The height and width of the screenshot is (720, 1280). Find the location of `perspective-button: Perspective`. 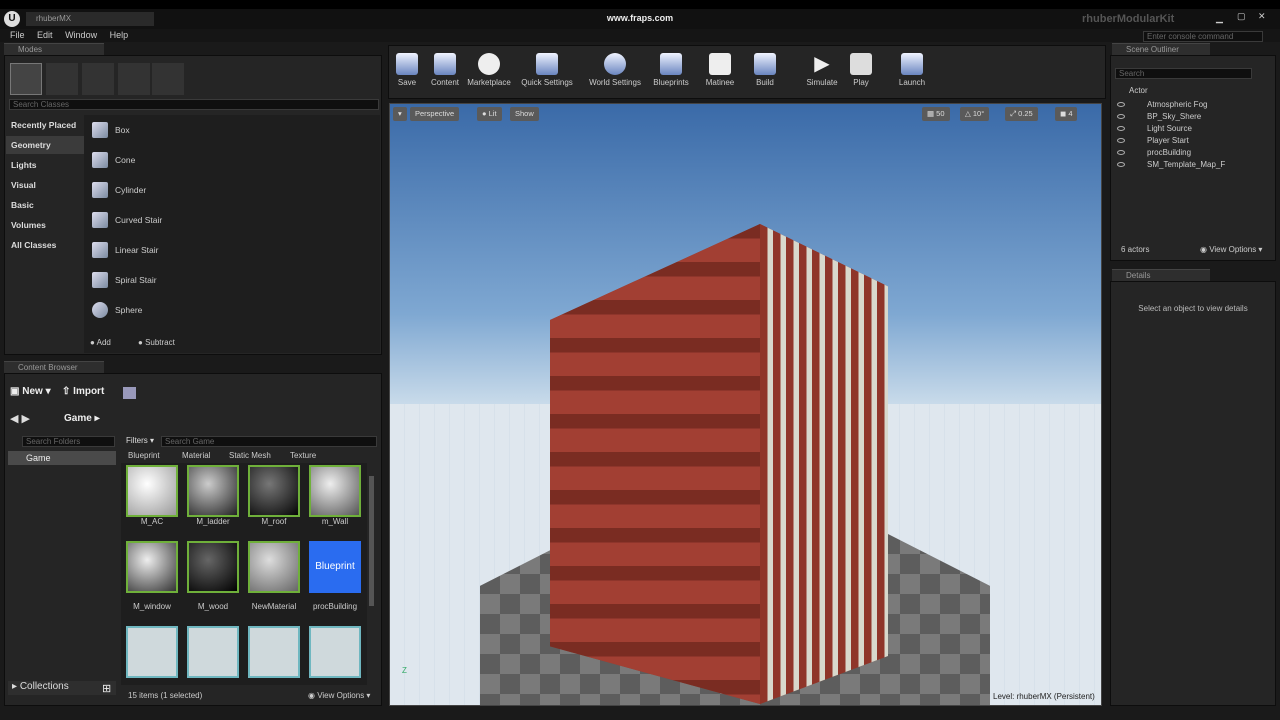

perspective-button: Perspective is located at coordinates (435, 114).